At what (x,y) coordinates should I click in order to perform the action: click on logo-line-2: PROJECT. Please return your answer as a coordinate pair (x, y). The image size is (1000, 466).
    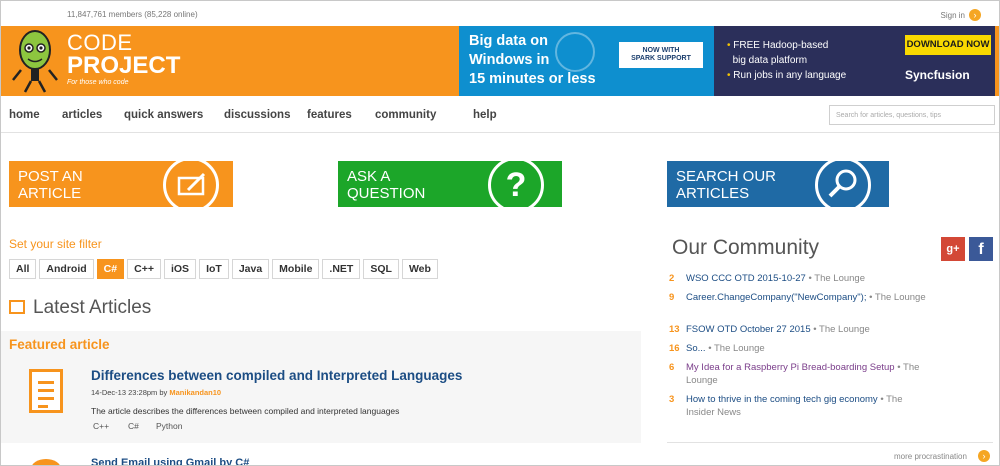
    Looking at the image, I should click on (124, 65).